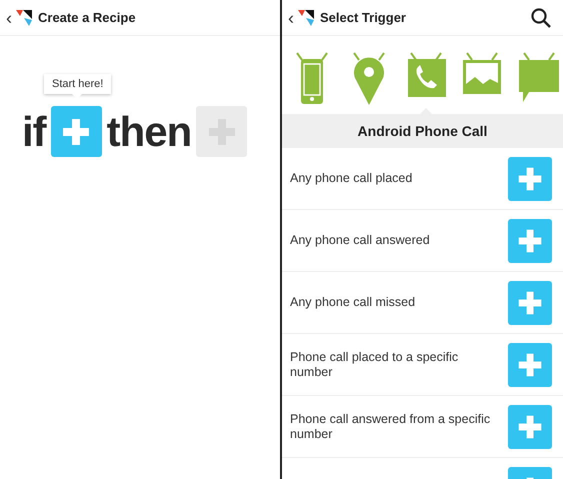 This screenshot has height=479, width=563. What do you see at coordinates (395, 302) in the screenshot?
I see `trigger-label: Any phone call missed` at bounding box center [395, 302].